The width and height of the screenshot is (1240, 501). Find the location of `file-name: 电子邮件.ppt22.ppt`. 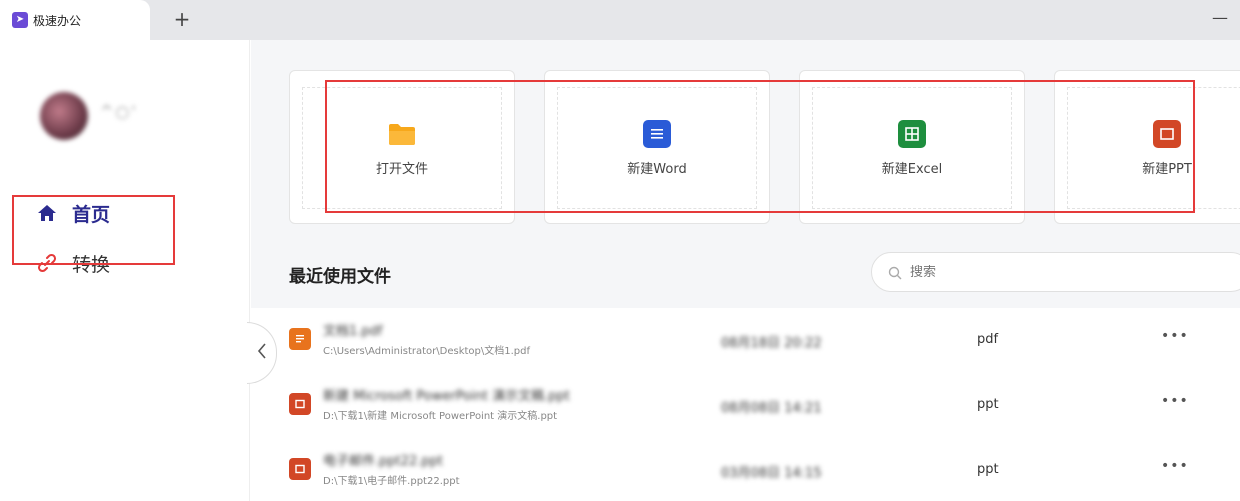

file-name: 电子邮件.ppt22.ppt is located at coordinates (383, 461).